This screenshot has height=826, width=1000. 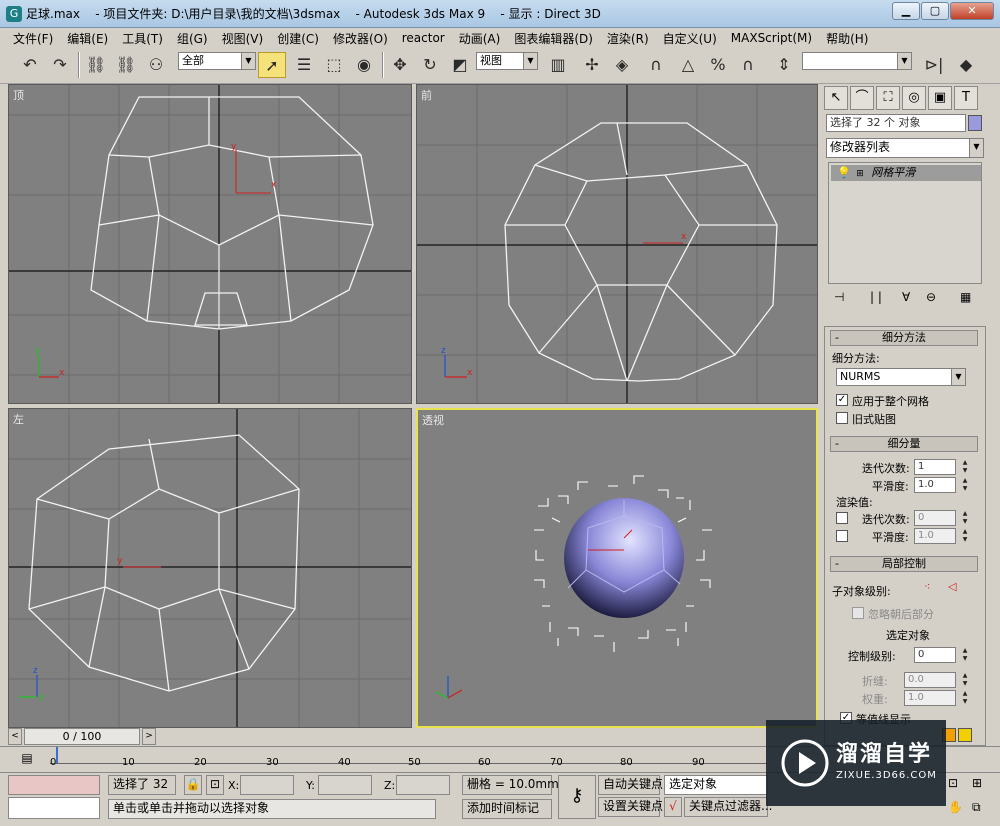 What do you see at coordinates (30, 65) in the screenshot?
I see `undo-icon: ↶` at bounding box center [30, 65].